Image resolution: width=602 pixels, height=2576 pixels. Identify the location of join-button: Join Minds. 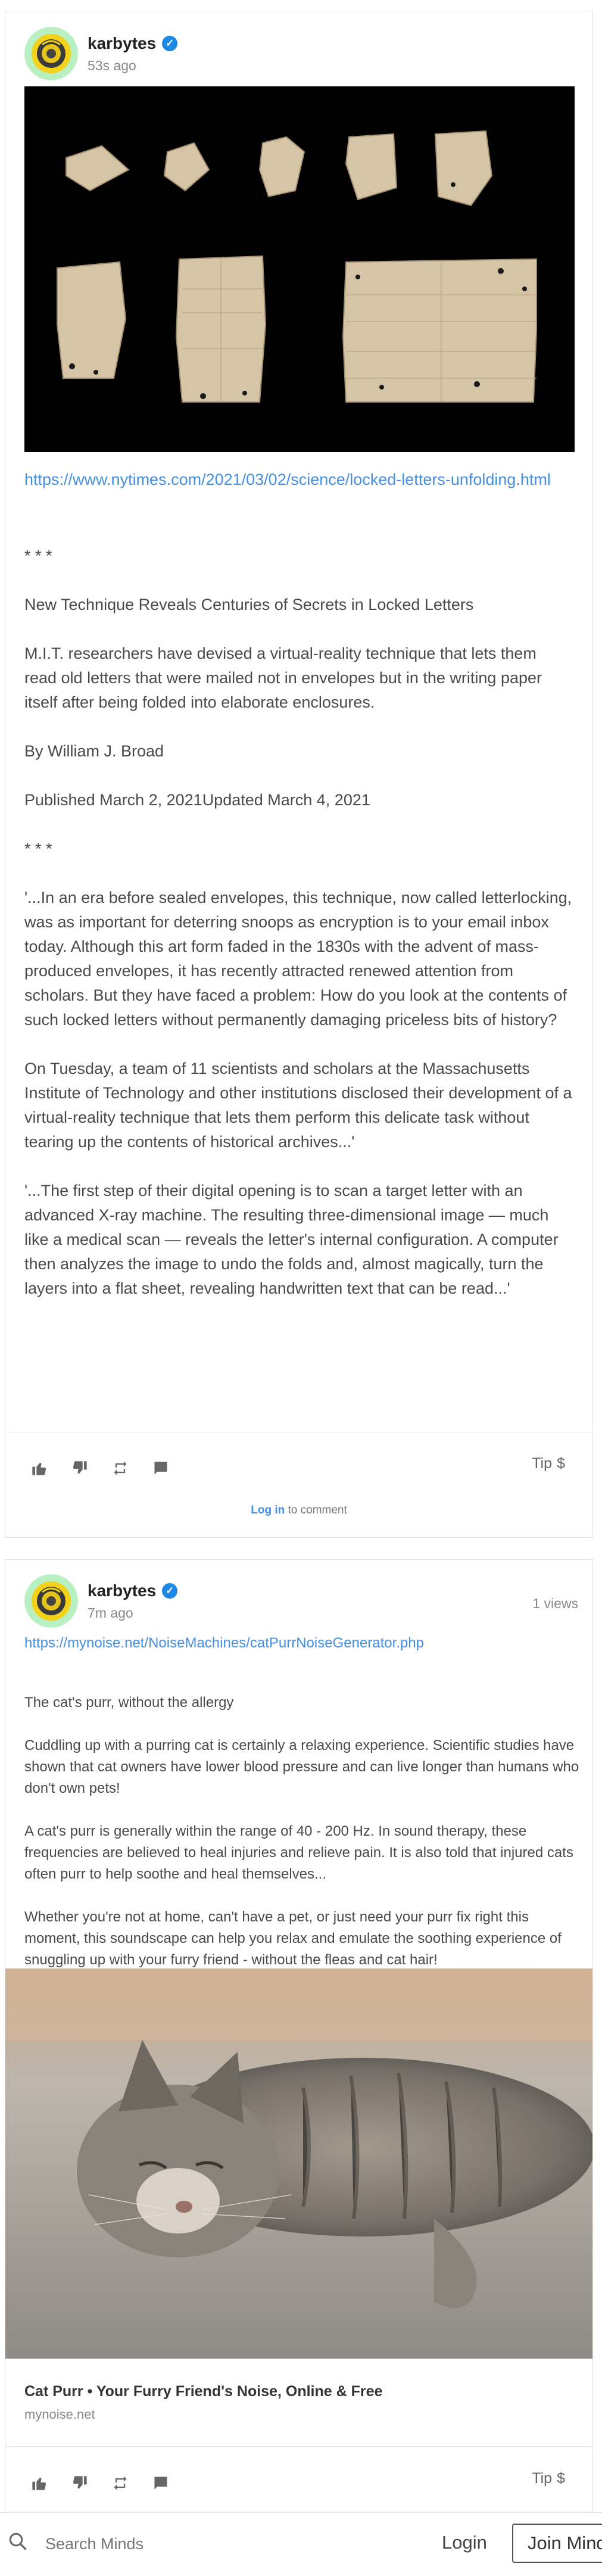
(557, 2543).